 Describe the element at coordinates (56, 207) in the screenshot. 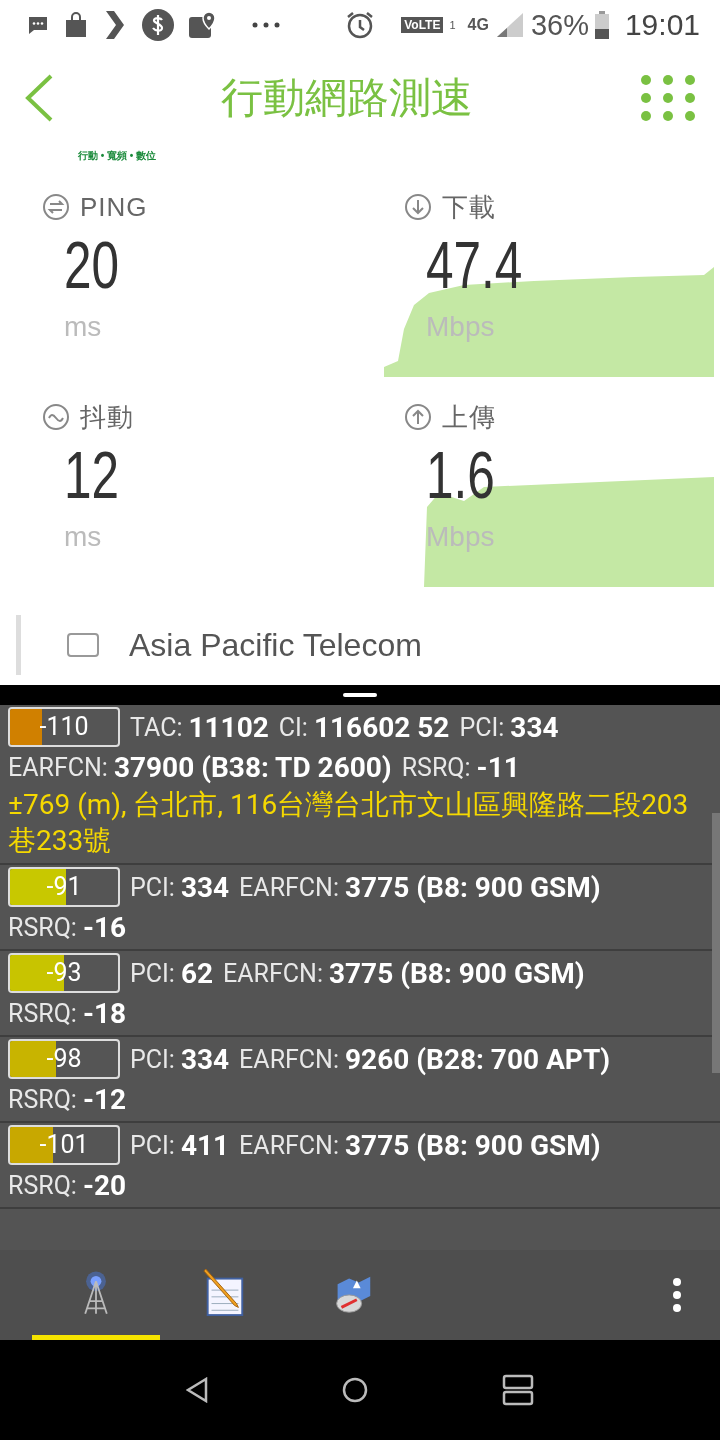

I see `ping-icon` at that location.